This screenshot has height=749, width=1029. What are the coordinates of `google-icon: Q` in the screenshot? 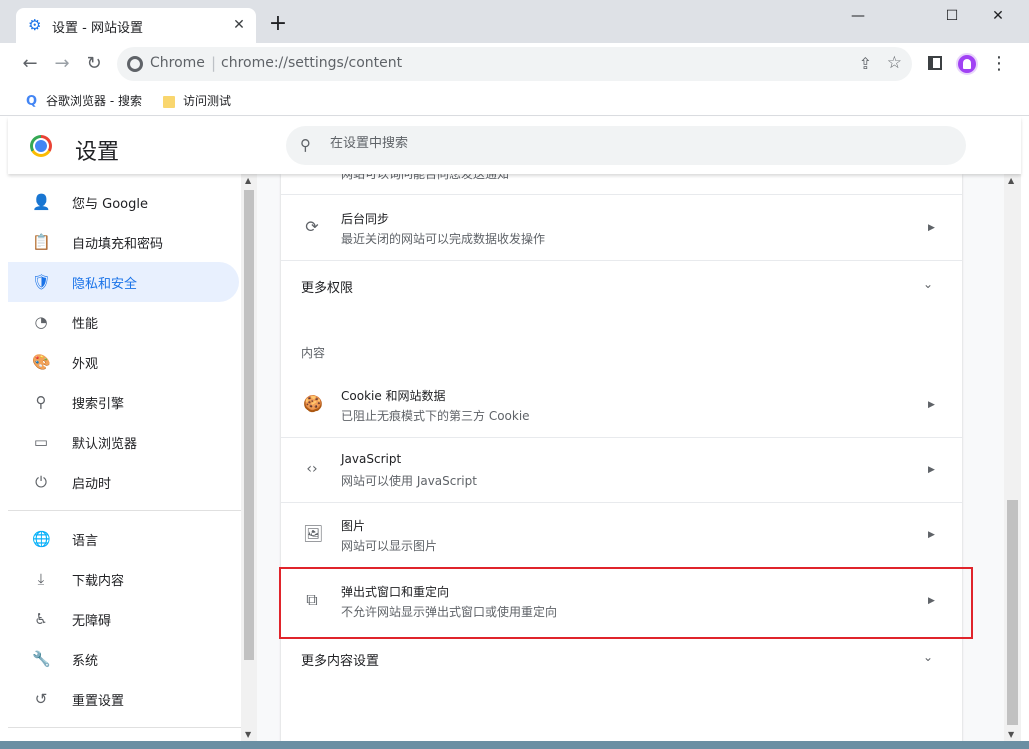 It's located at (32, 101).